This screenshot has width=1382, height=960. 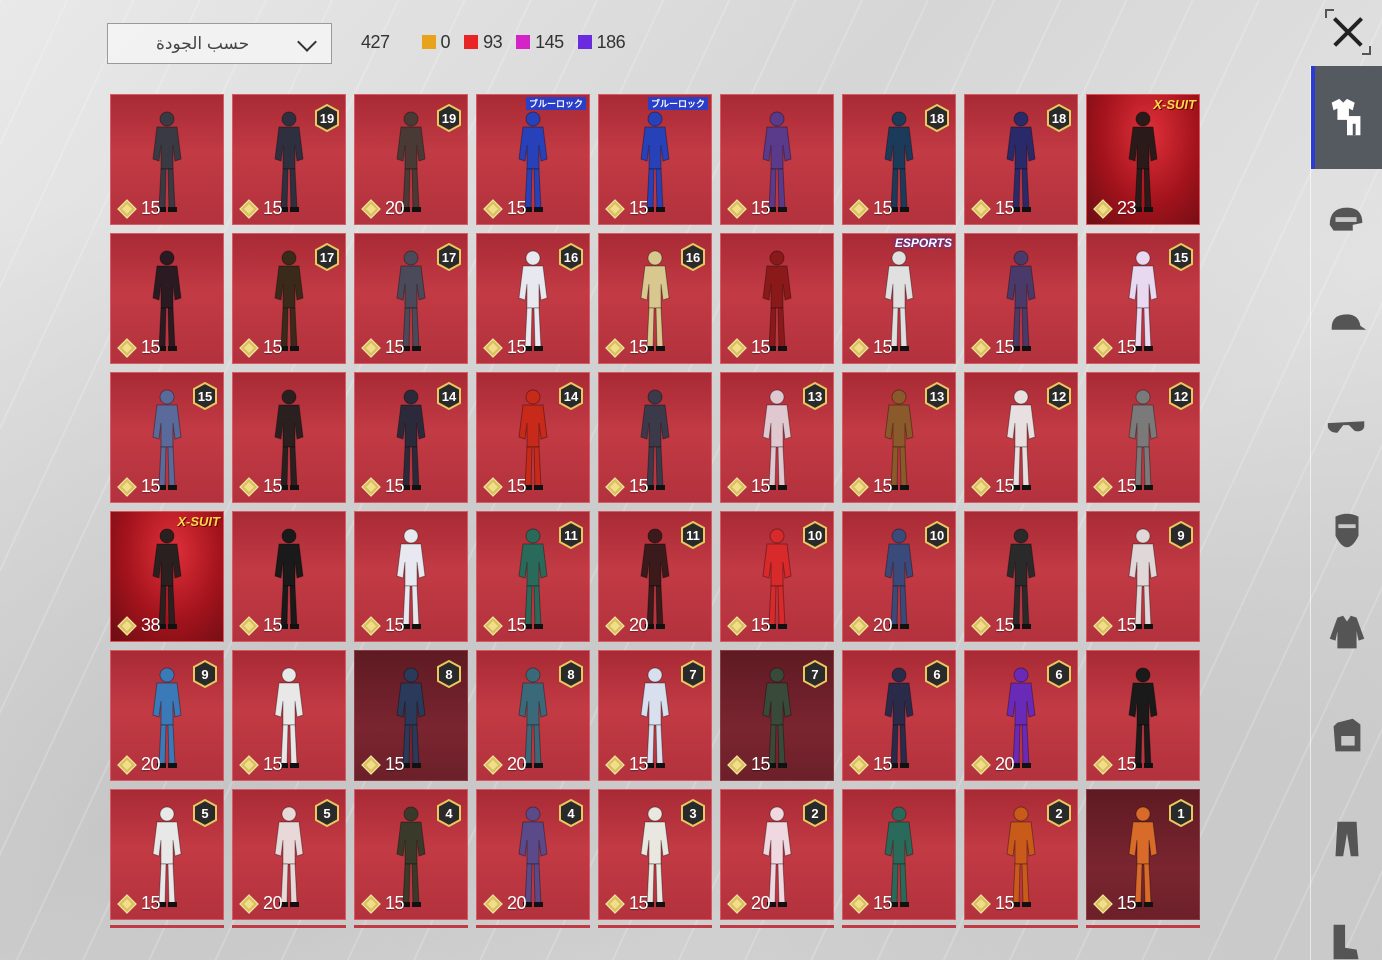 I want to click on sort-quality-dropdown: حسب الجودة, so click(x=219, y=43).